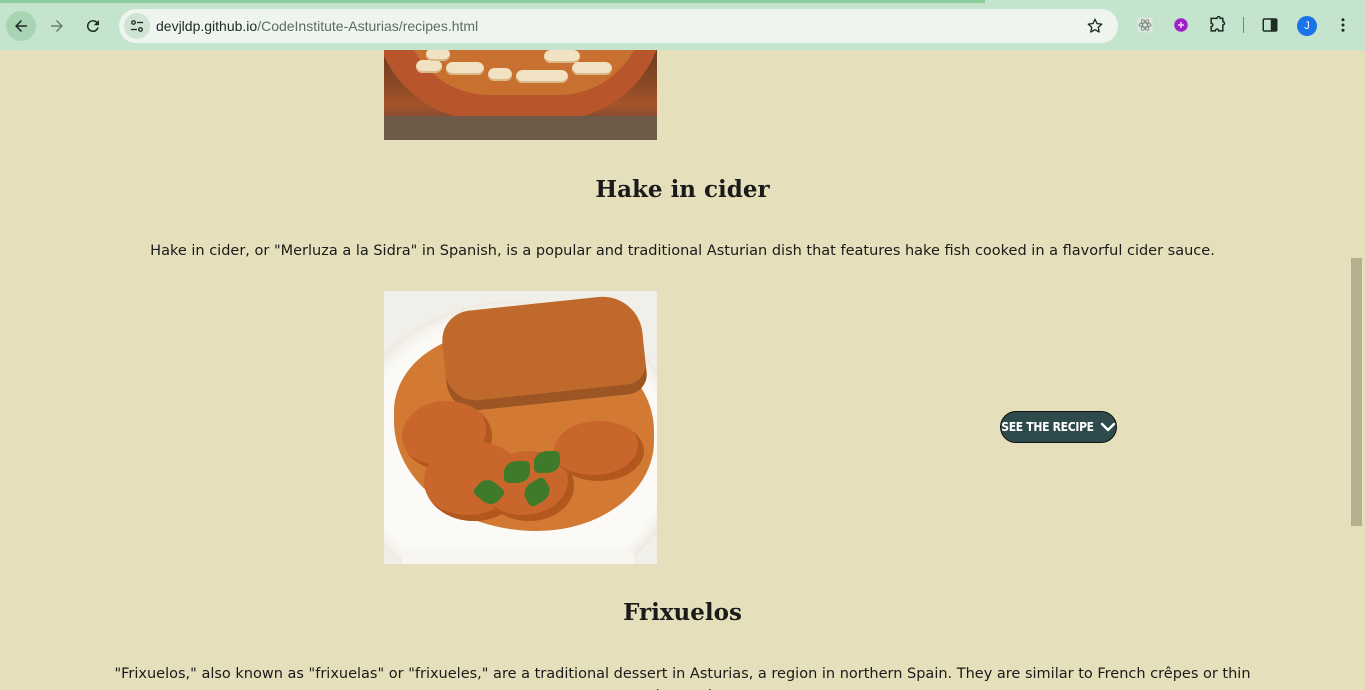 The height and width of the screenshot is (690, 1365). I want to click on recipe-title: Hake in cider, so click(682, 189).